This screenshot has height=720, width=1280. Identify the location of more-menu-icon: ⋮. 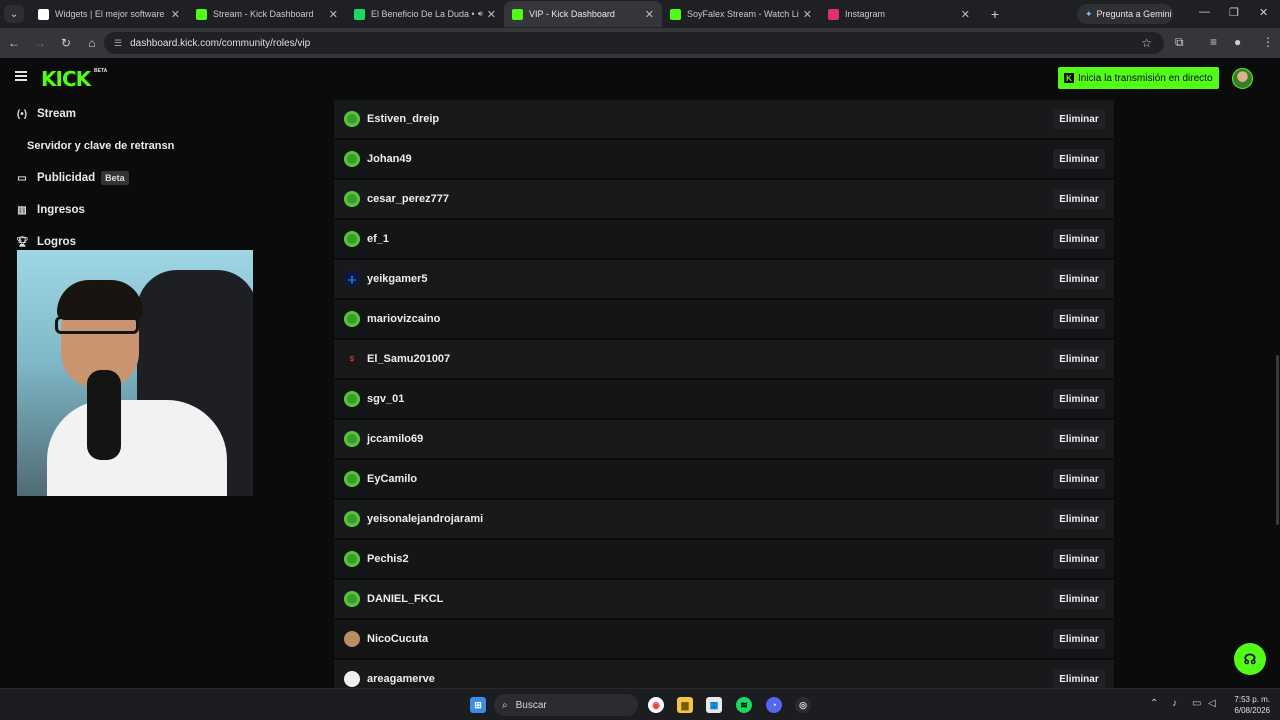
(1268, 42).